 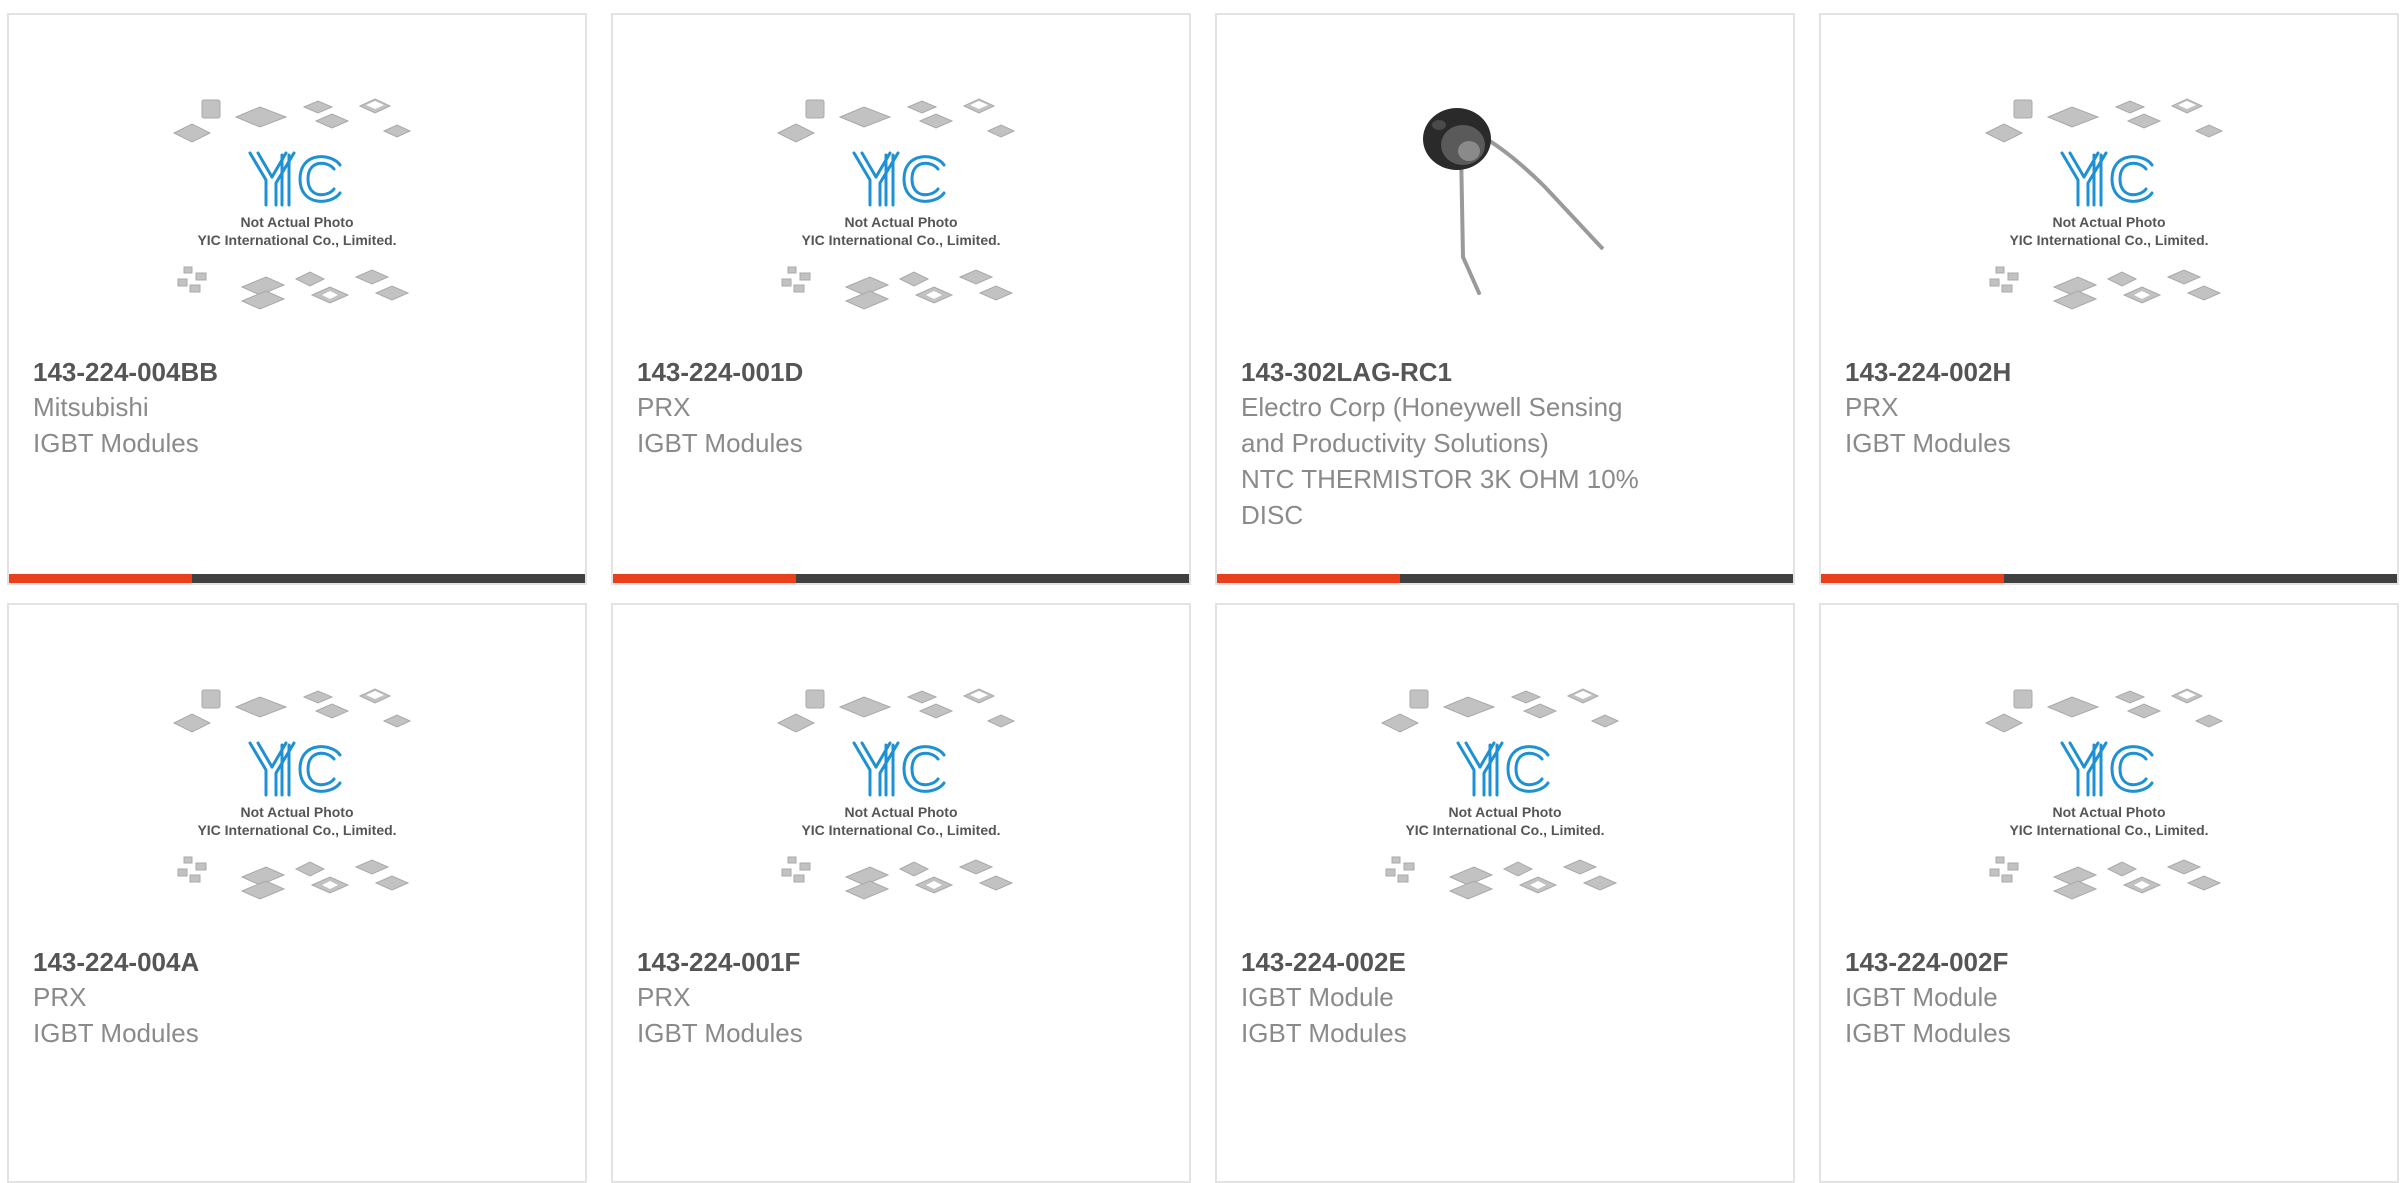 What do you see at coordinates (901, 372) in the screenshot?
I see `part-number-link: 143-224-001D` at bounding box center [901, 372].